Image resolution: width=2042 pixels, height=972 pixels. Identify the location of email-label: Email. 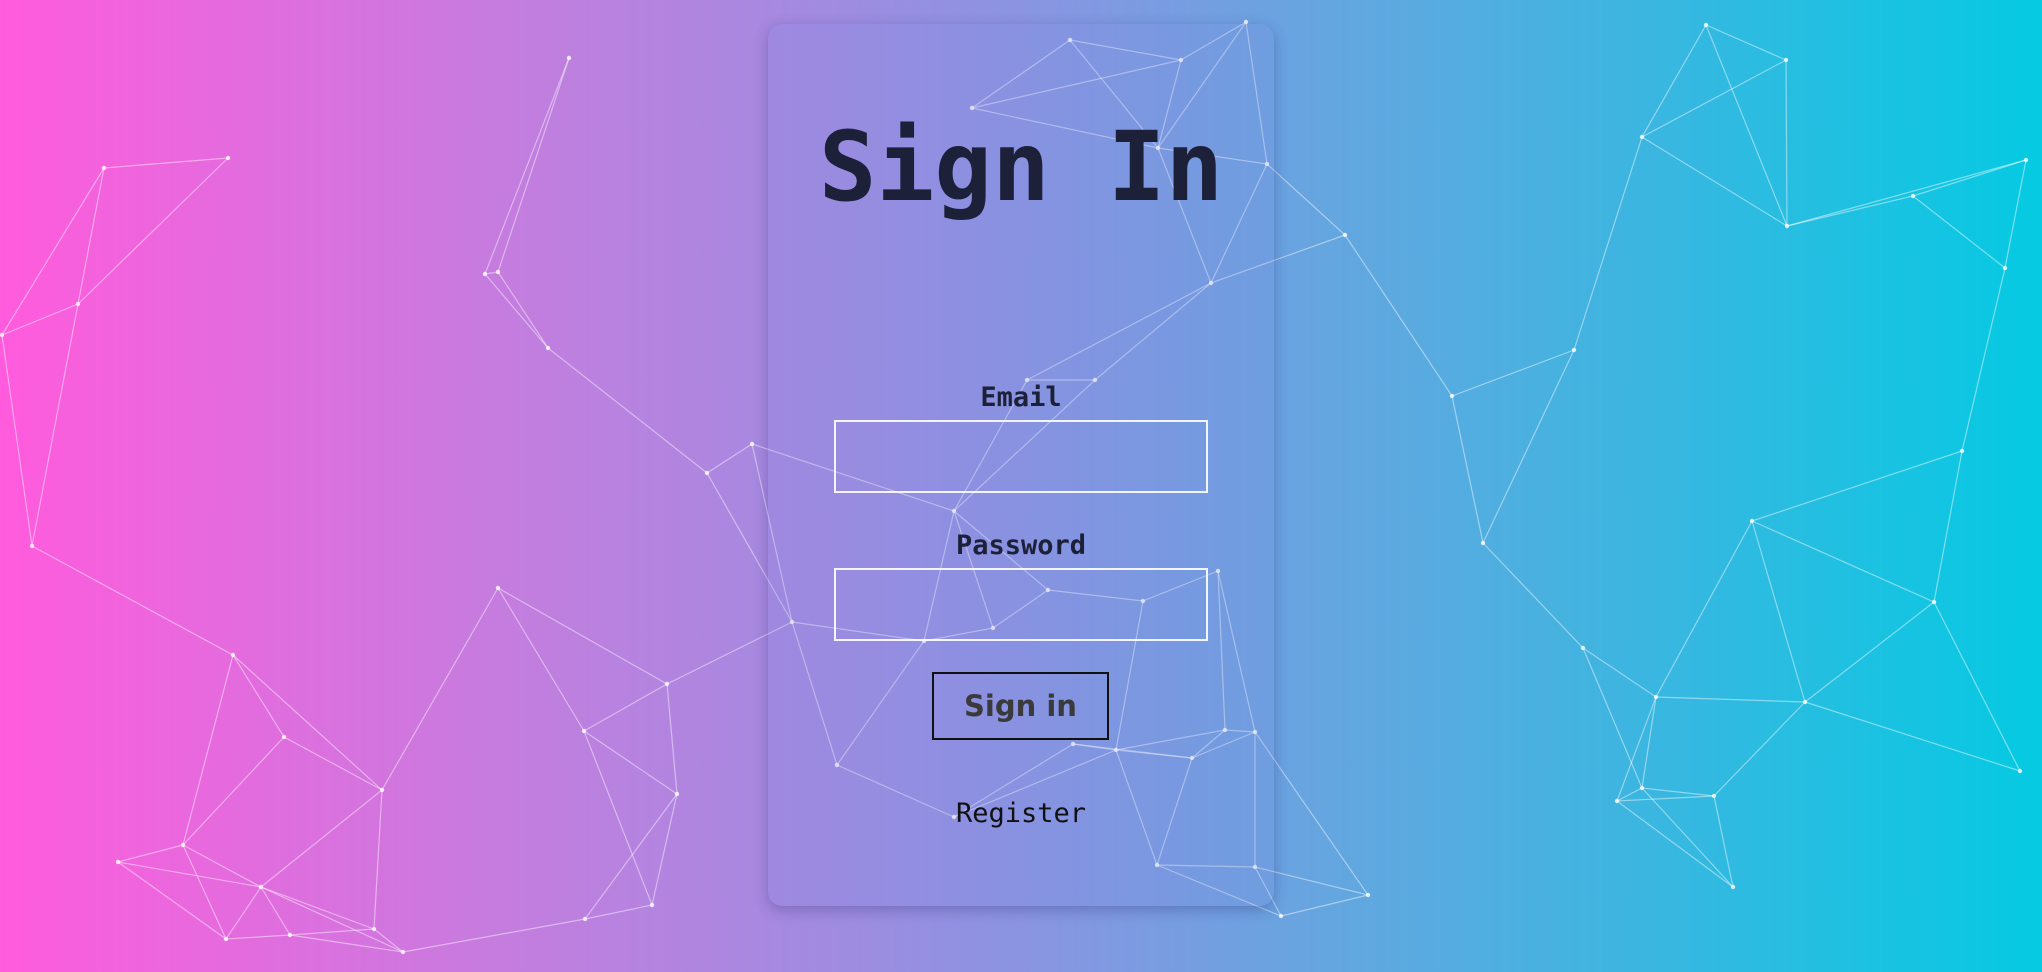
(1021, 397).